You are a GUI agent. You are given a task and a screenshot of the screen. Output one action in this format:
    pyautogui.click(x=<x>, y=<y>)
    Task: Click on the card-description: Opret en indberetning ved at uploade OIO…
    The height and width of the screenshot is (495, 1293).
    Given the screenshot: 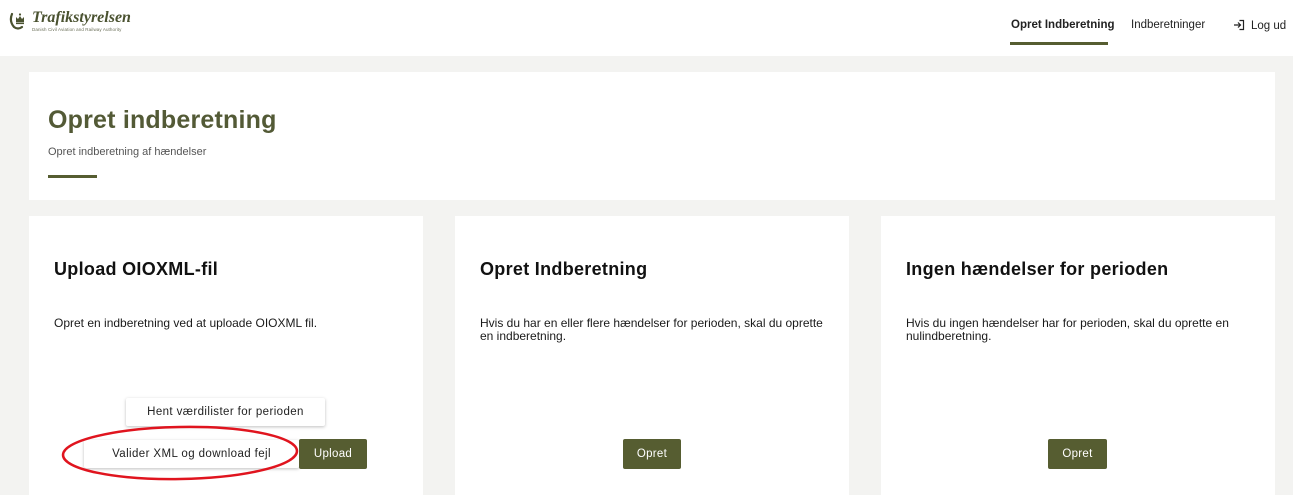 What is the action you would take?
    pyautogui.click(x=186, y=323)
    